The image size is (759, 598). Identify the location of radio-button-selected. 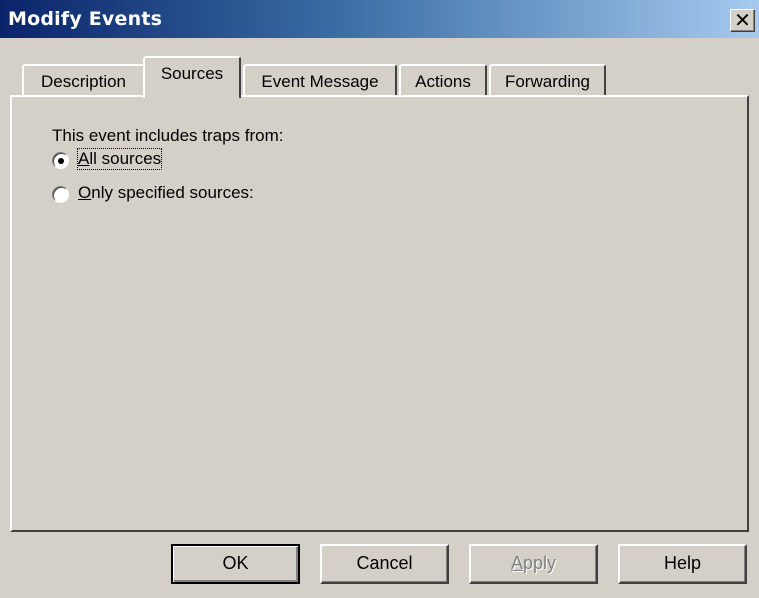
(60, 160).